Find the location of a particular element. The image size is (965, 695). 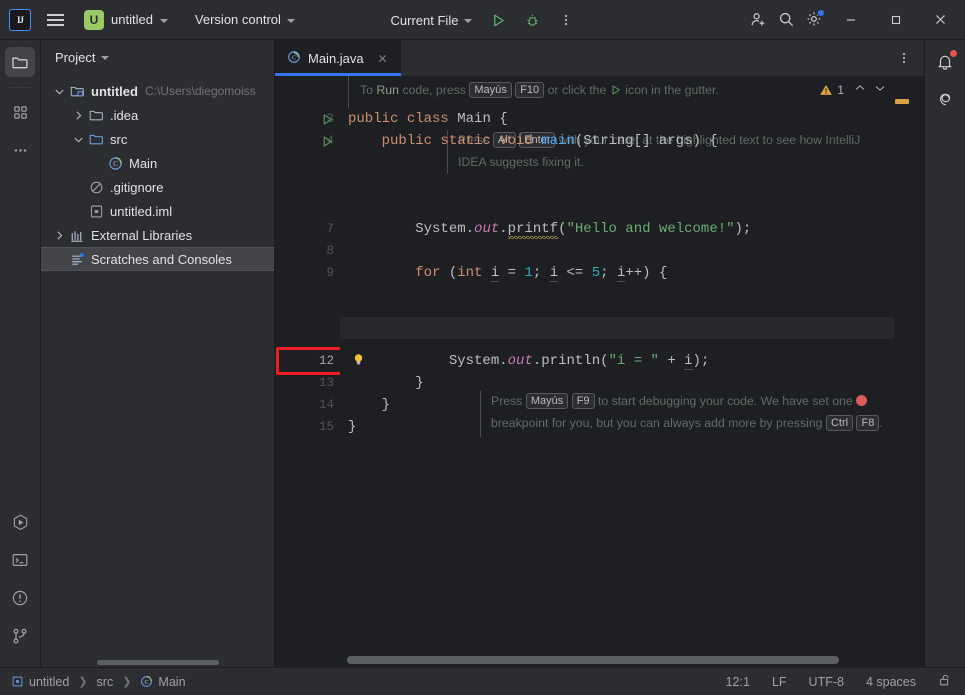

line-number-text: 15 is located at coordinates (326, 427).